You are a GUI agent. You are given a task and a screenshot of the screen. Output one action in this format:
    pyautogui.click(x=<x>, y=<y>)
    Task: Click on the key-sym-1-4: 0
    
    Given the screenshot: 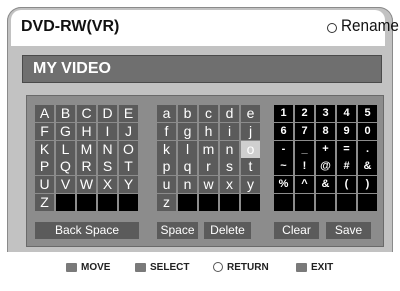 What is the action you would take?
    pyautogui.click(x=367, y=131)
    